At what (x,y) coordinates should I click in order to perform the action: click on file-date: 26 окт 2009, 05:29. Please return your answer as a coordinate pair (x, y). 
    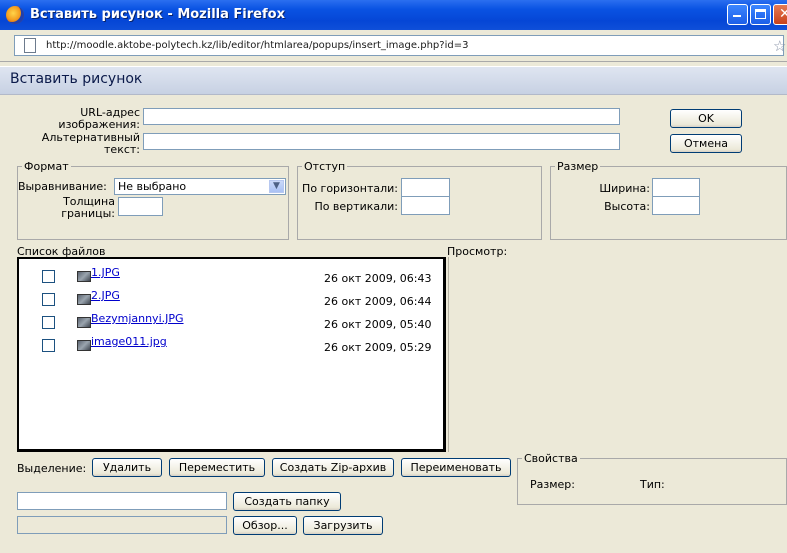
    Looking at the image, I should click on (378, 347).